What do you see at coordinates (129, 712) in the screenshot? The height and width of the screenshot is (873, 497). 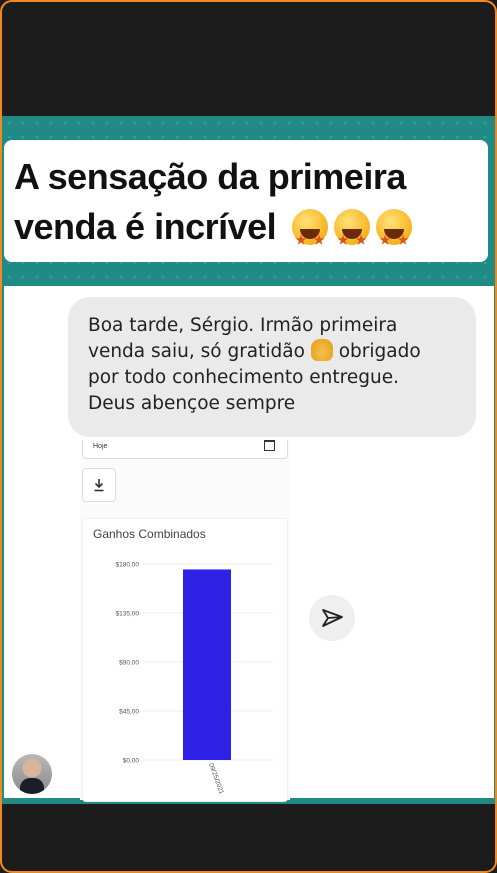 I see `y-tick-label: $45,00` at bounding box center [129, 712].